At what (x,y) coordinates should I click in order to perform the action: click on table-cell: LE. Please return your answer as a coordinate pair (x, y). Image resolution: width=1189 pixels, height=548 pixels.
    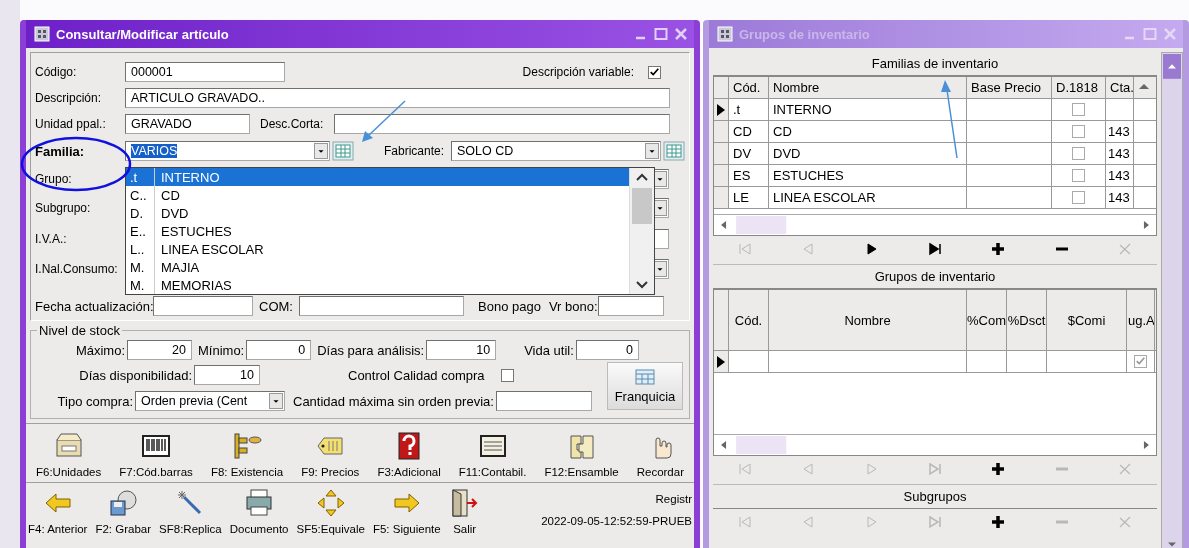
    Looking at the image, I should click on (749, 197).